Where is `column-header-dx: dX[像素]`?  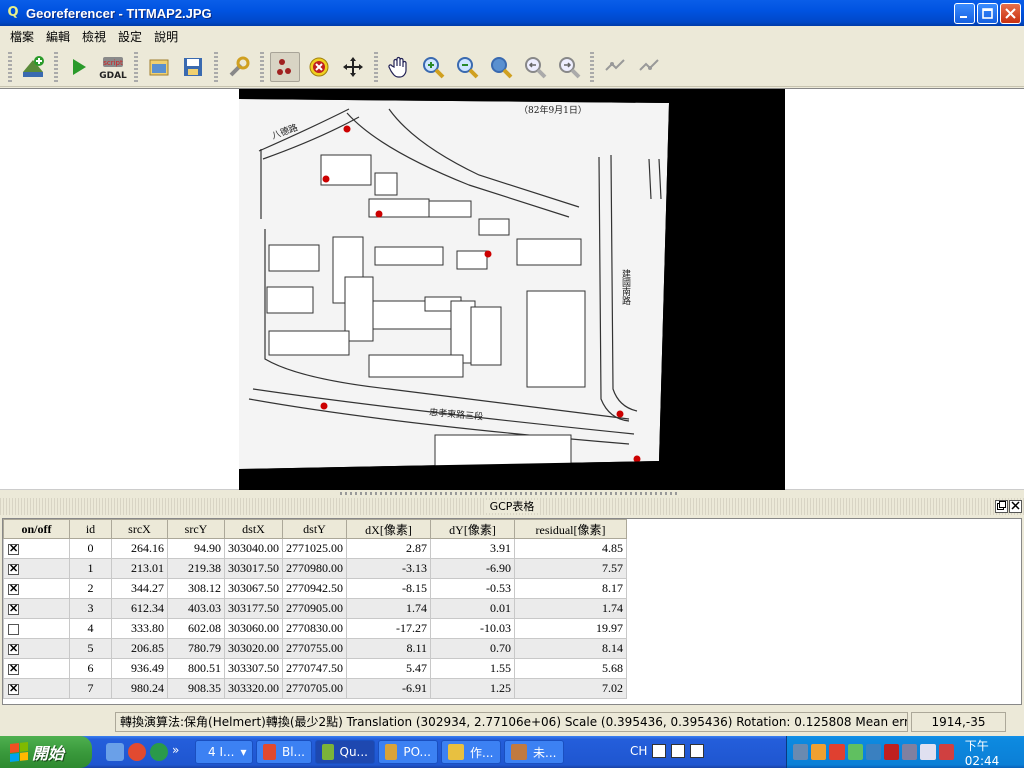
column-header-dx: dX[像素] is located at coordinates (388, 529).